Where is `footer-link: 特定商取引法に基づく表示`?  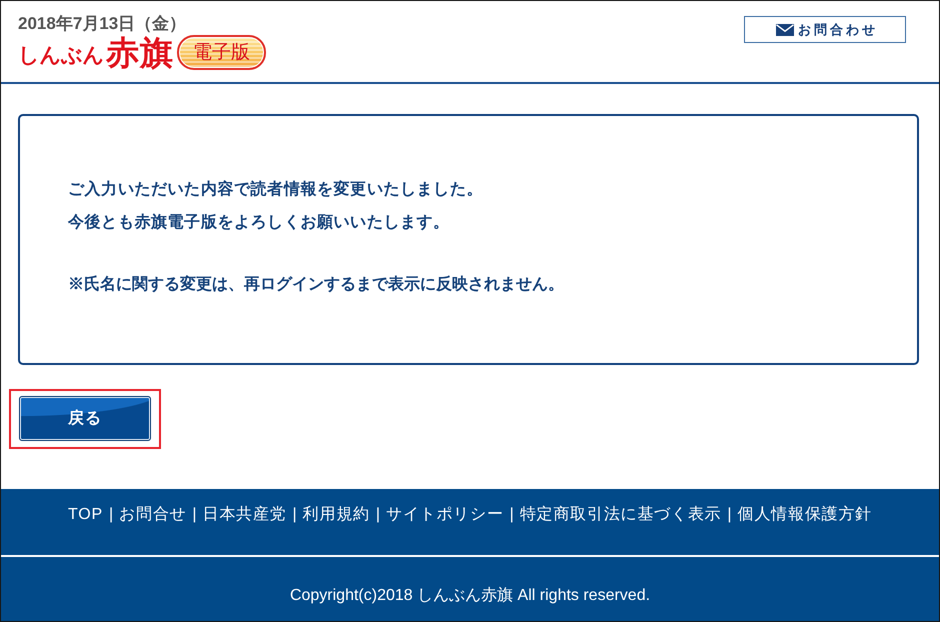
footer-link: 特定商取引法に基づく表示 is located at coordinates (621, 515).